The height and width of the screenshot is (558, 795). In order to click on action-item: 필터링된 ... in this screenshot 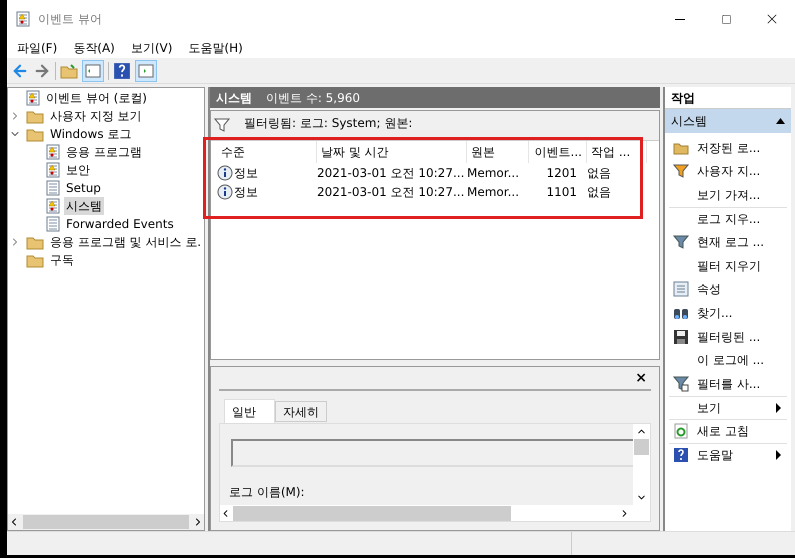, I will do `click(728, 337)`.